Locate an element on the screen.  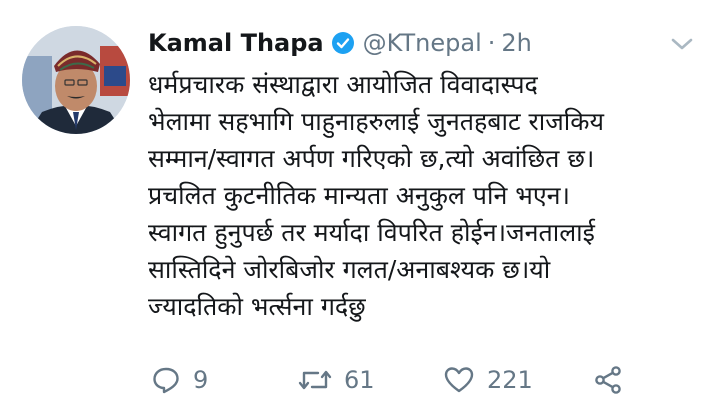
tweet-text-line: ज्यादतिको भर्त्सना गर्दछु is located at coordinates (257, 306).